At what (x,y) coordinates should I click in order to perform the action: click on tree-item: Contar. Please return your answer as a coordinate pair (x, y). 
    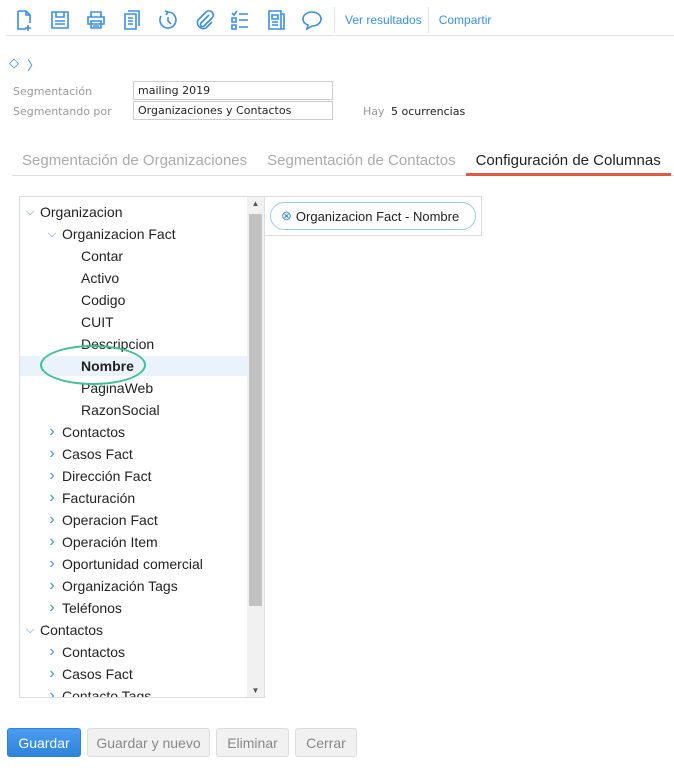
    Looking at the image, I should click on (134, 256).